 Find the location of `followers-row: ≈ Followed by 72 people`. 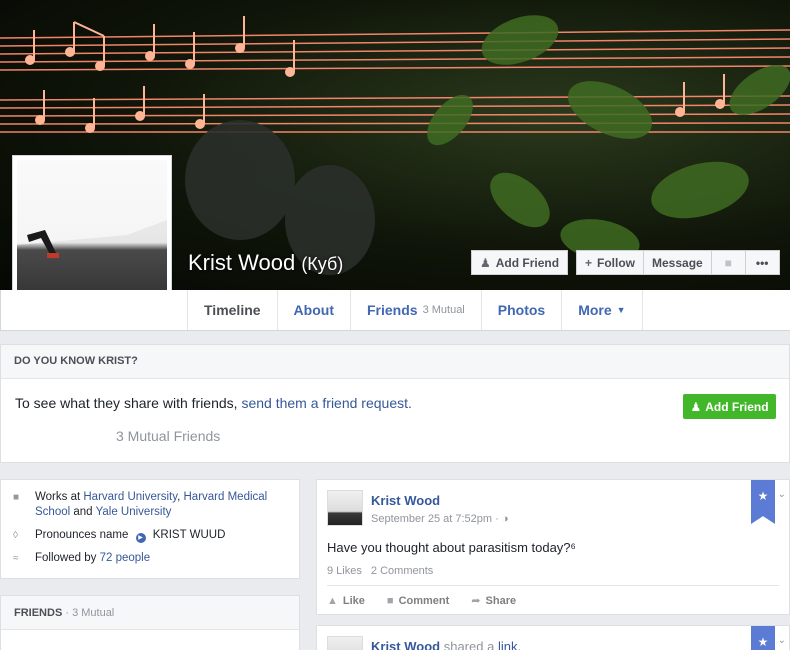

followers-row: ≈ Followed by 72 people is located at coordinates (150, 558).